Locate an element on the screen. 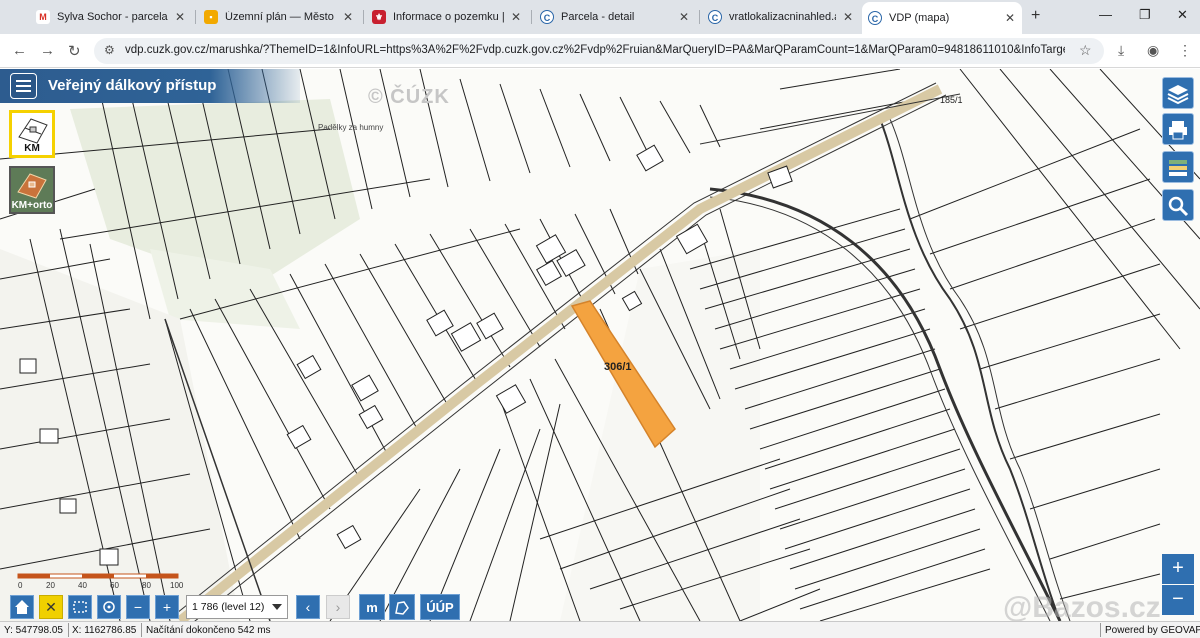  minimize-icon: — is located at coordinates (1105, 14).